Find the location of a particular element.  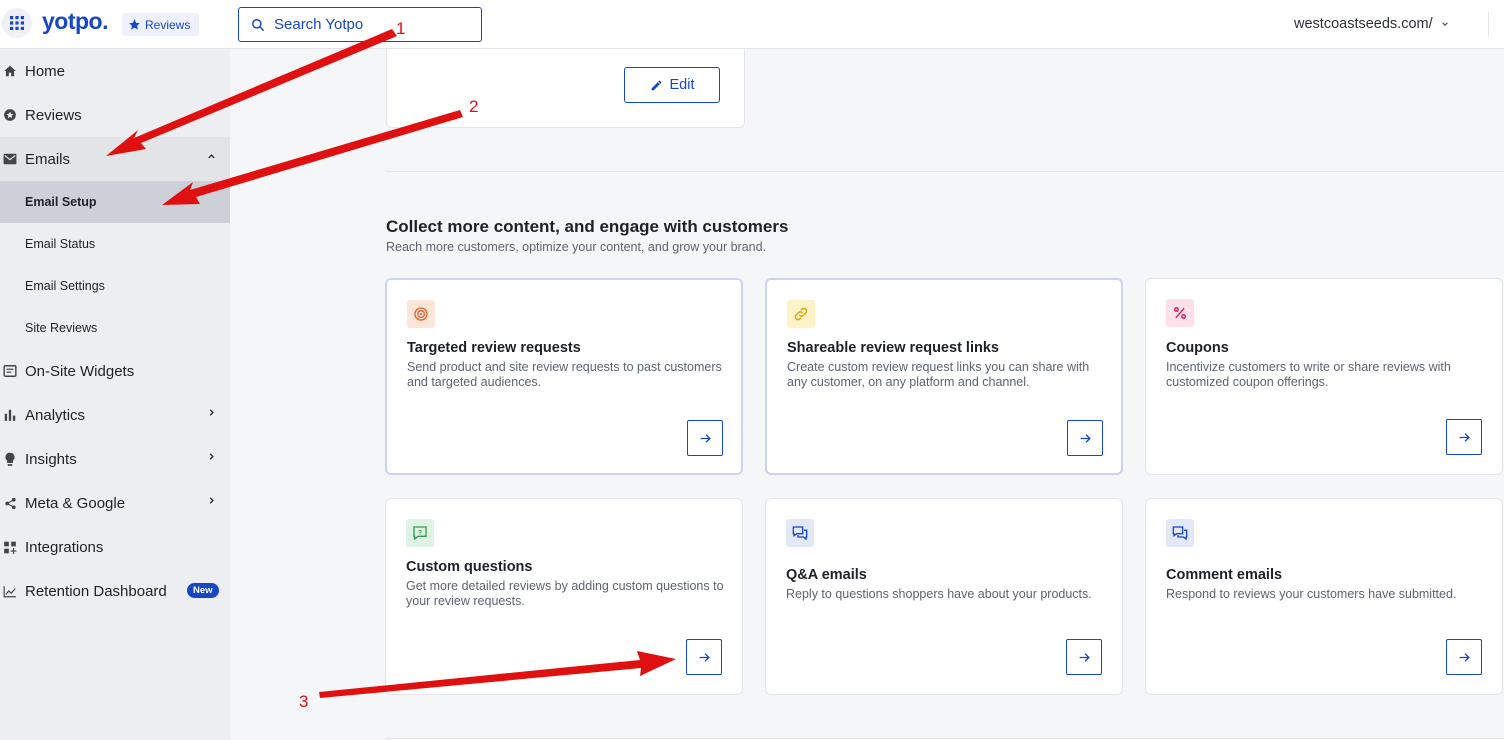

sidebar-item-label: Retention Dashboard is located at coordinates (96, 591).